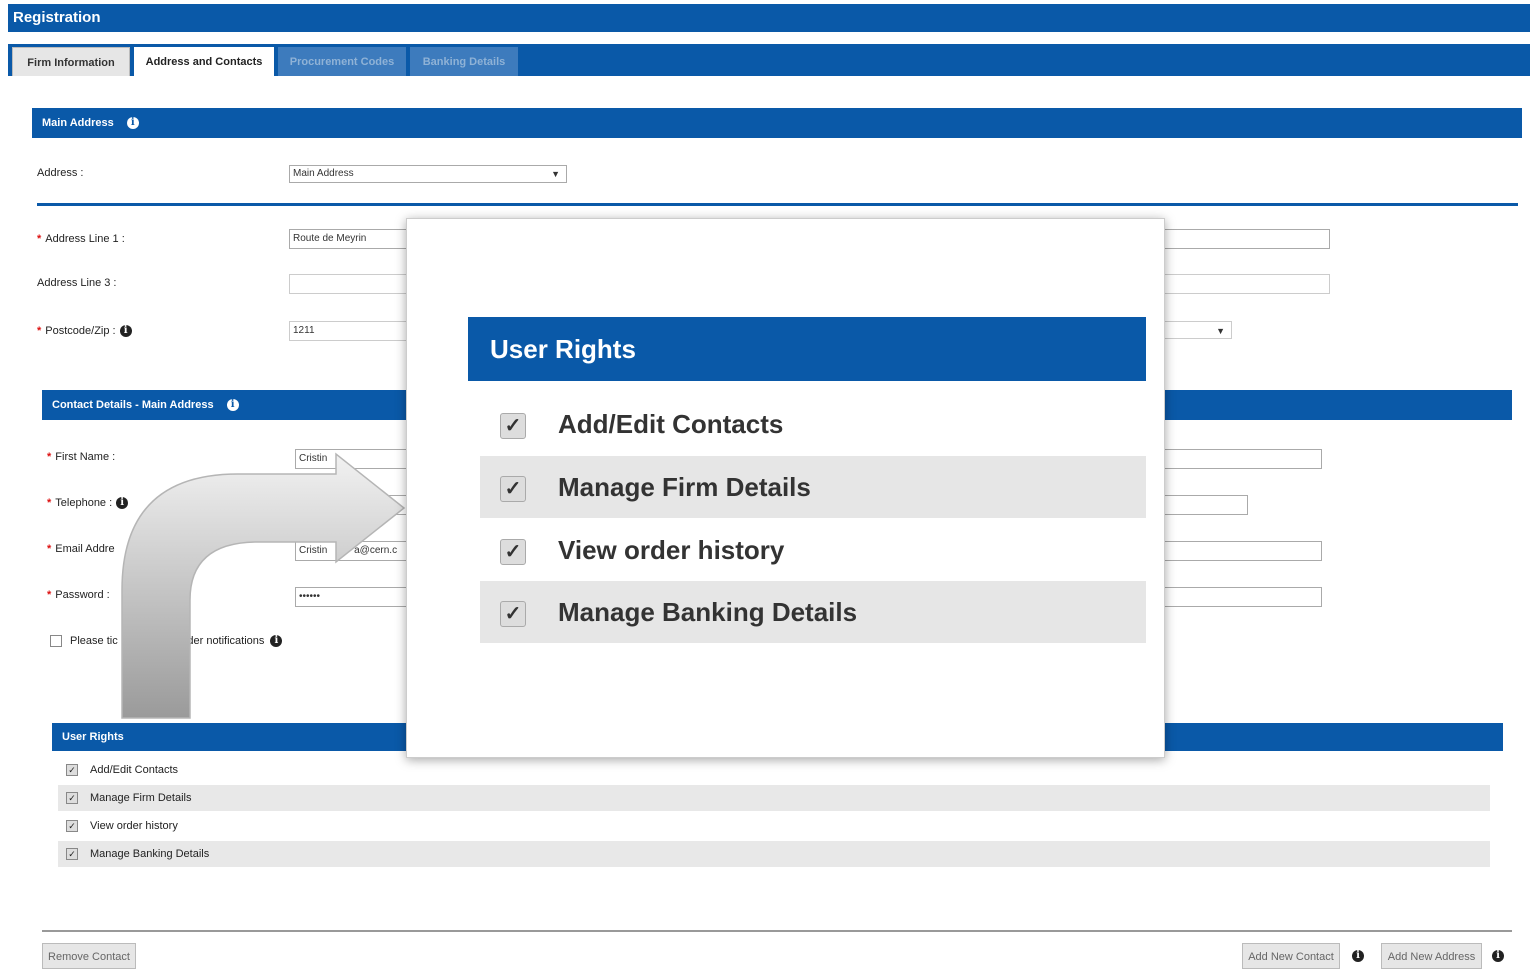 Image resolution: width=1530 pixels, height=970 pixels. I want to click on country-select: ▼, so click(1196, 330).